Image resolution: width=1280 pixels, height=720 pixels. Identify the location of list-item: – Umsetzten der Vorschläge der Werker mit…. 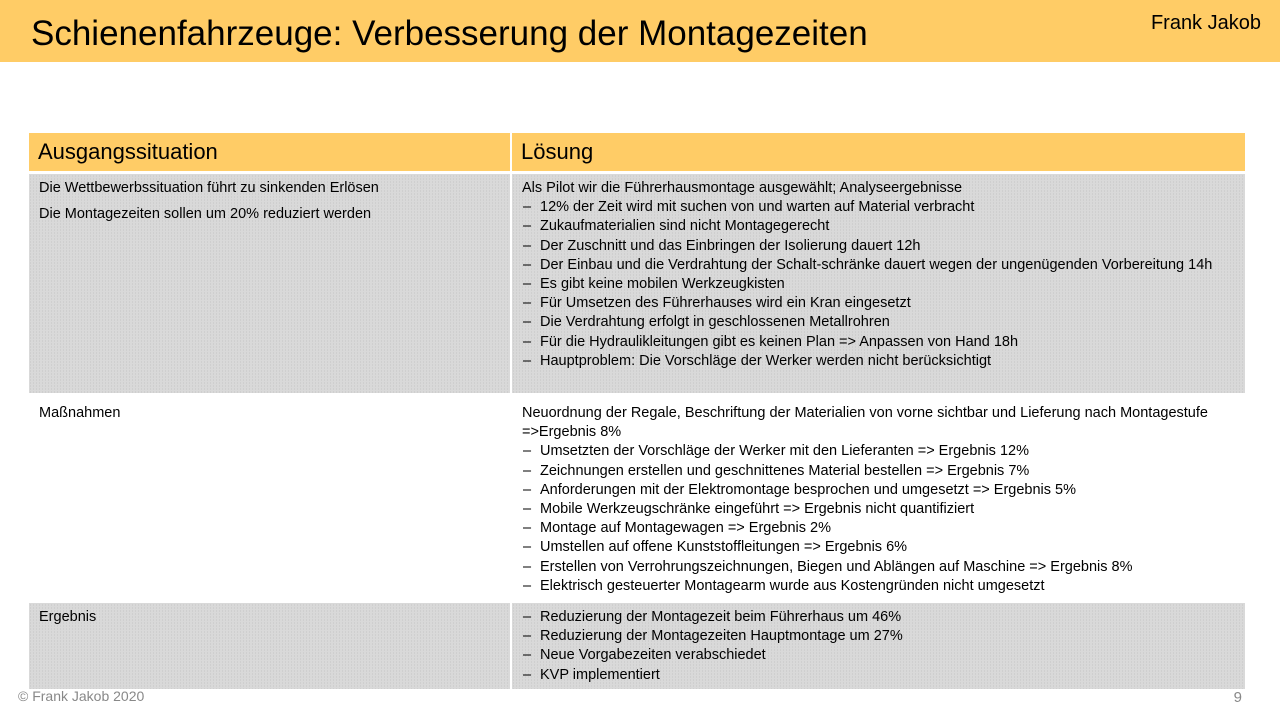
(878, 451).